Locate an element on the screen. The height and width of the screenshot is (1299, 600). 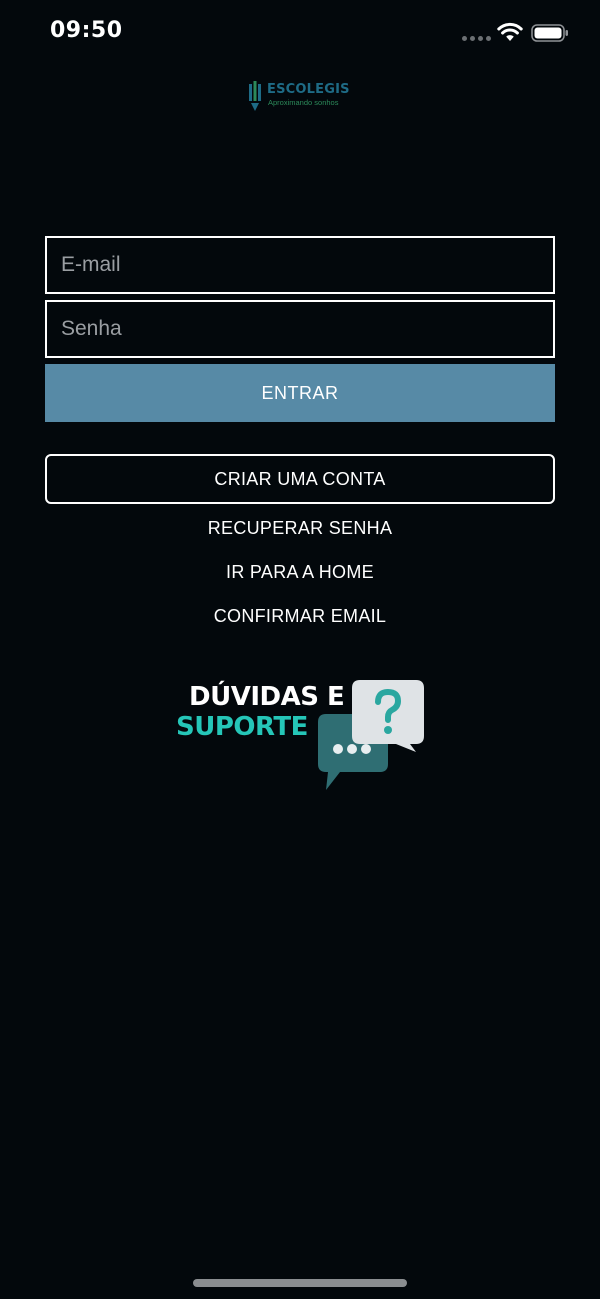
support-title-line2: SUPORTE is located at coordinates (242, 727).